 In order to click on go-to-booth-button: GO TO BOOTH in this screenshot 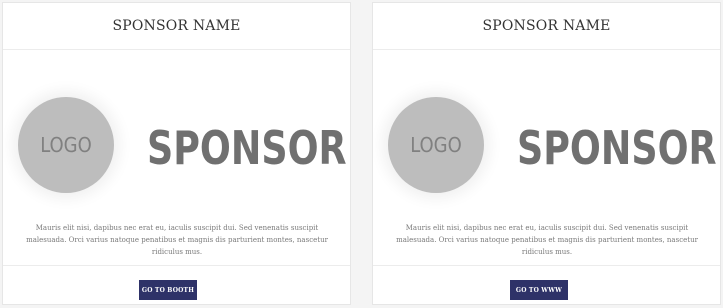, I will do `click(168, 290)`.